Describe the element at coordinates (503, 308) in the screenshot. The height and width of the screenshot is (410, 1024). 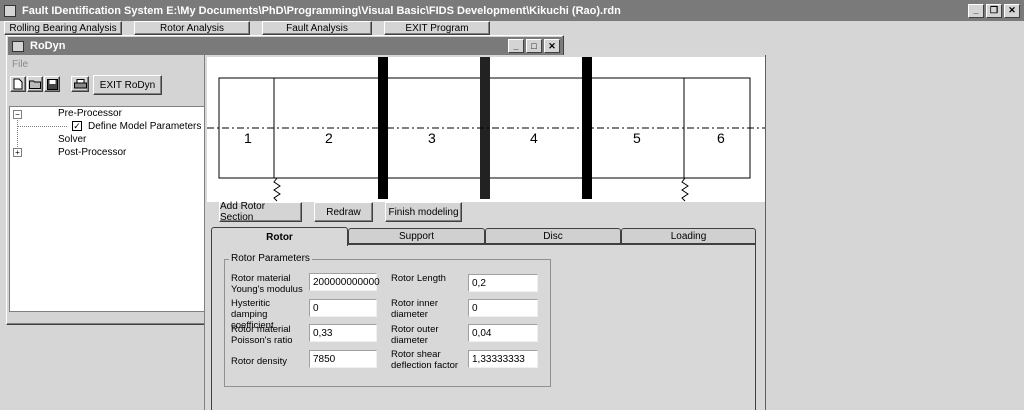
I see `inner-diameter-input: 0` at that location.